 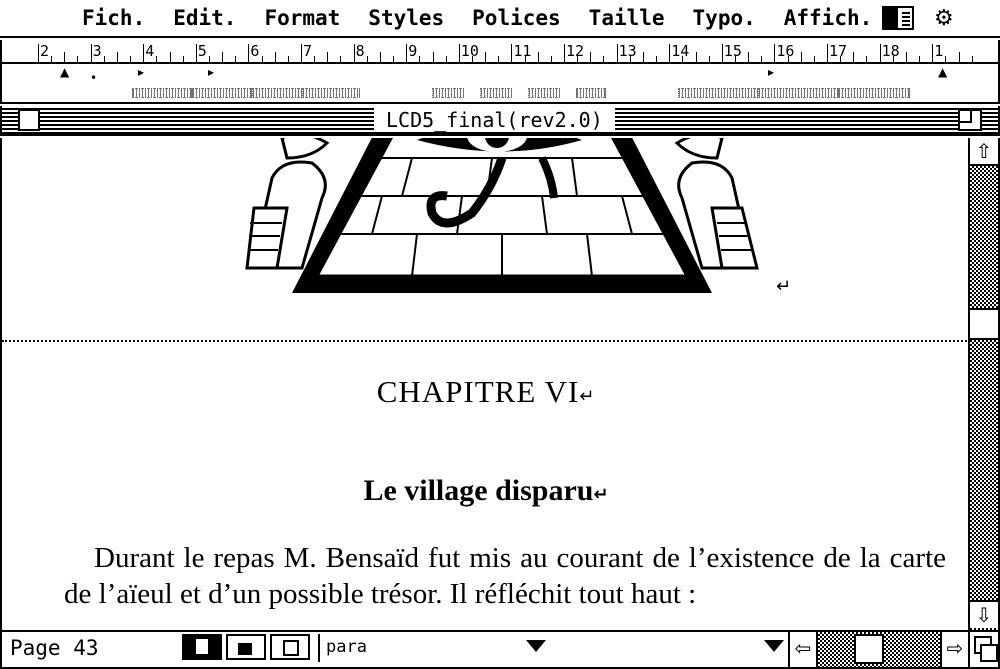 I want to click on horizontal-scrollbar: ⇦ ⇨, so click(x=878, y=649).